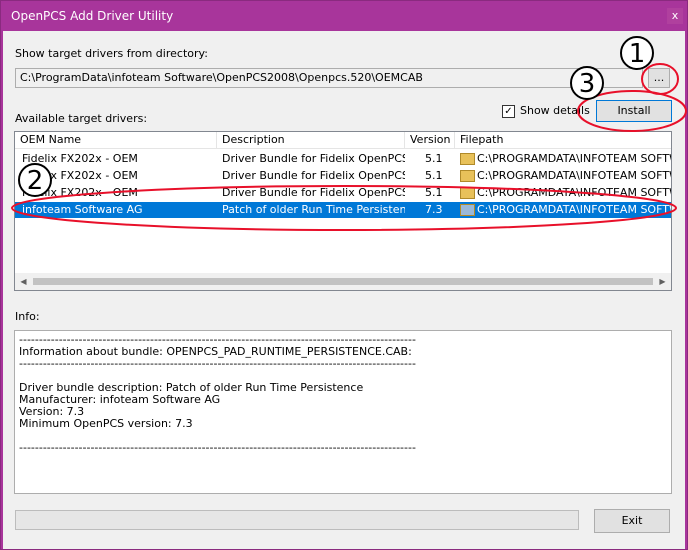  I want to click on column-description: Description, so click(311, 140).